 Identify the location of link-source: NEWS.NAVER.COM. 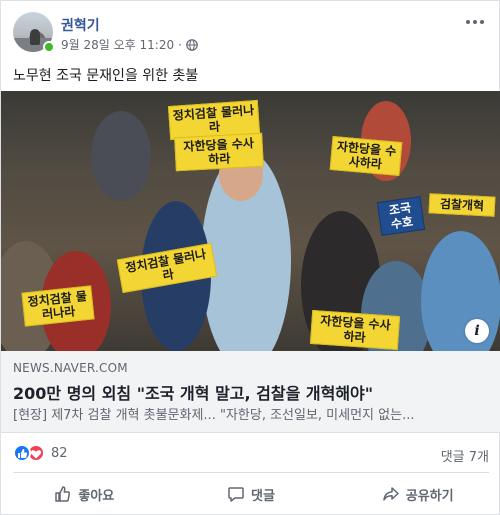
(70, 368).